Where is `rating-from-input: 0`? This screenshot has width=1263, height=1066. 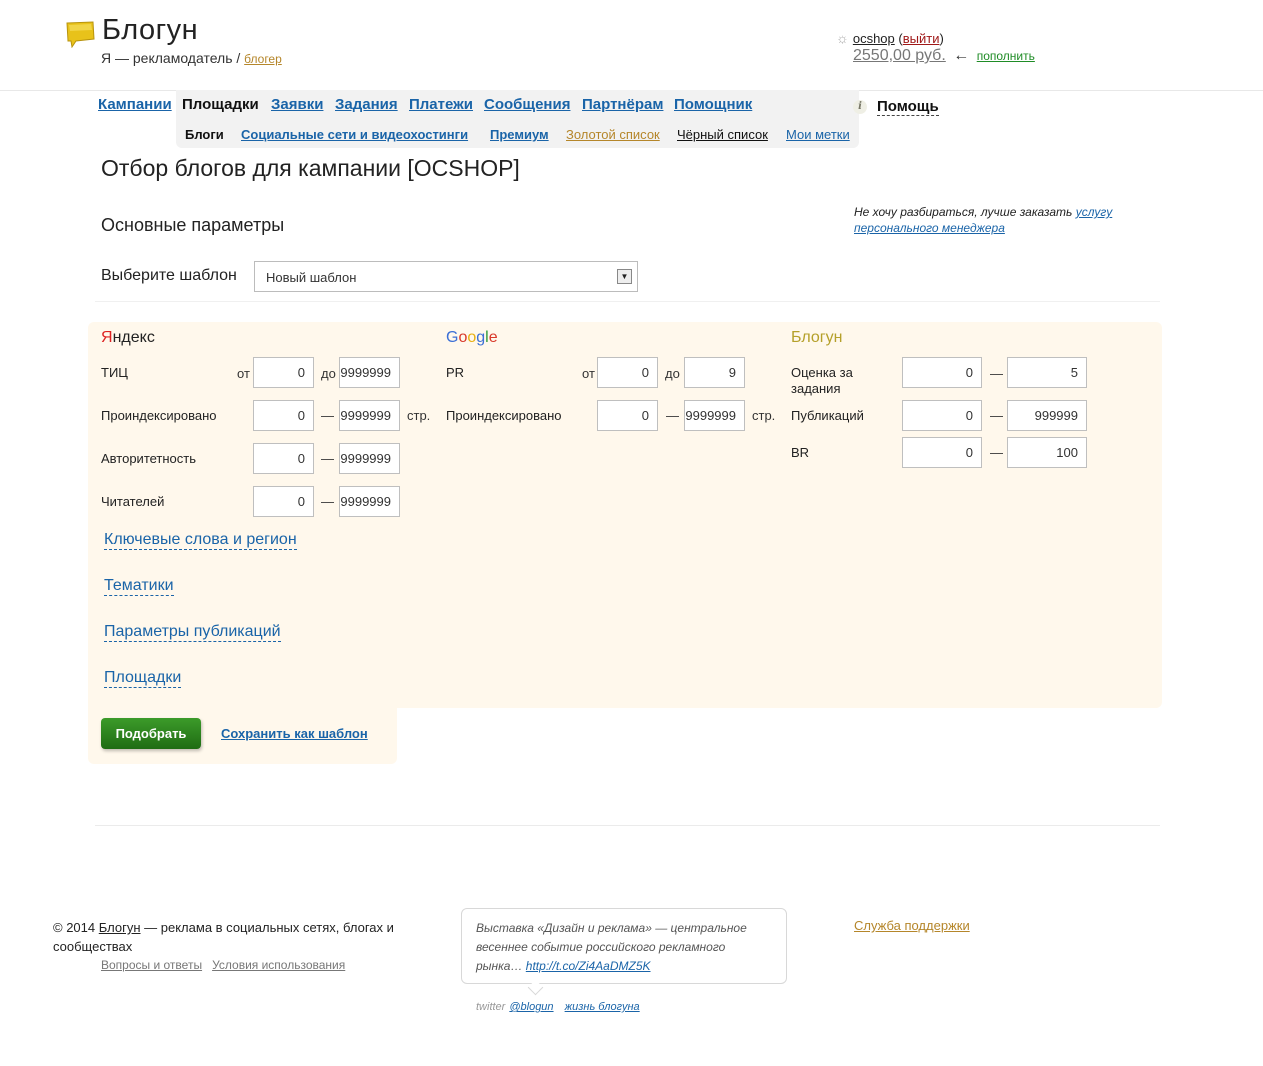 rating-from-input: 0 is located at coordinates (942, 372).